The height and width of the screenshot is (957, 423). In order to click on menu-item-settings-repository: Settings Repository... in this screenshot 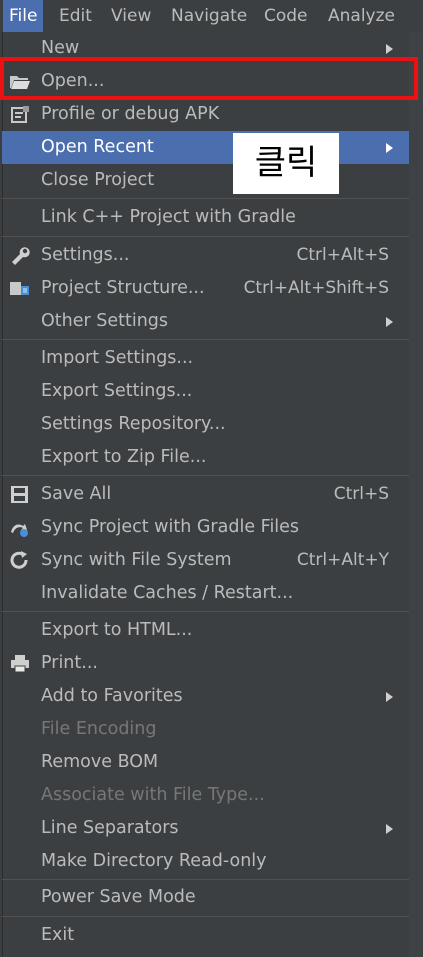, I will do `click(205, 424)`.